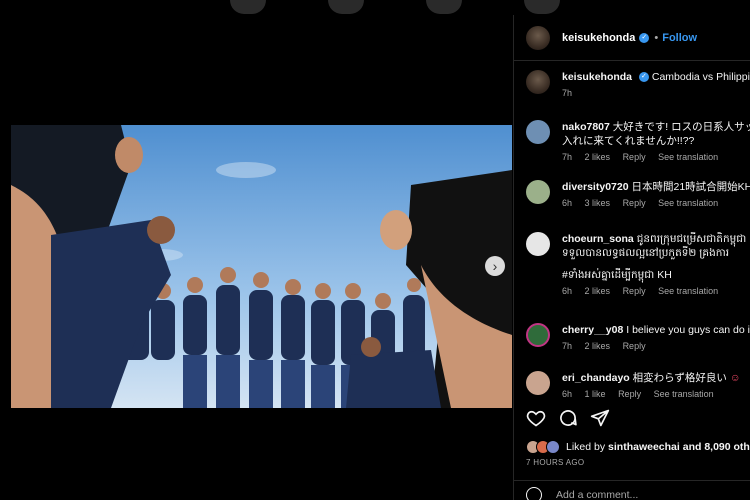 Image resolution: width=750 pixels, height=500 pixels. I want to click on caption-username: keisukehonda, so click(597, 77).